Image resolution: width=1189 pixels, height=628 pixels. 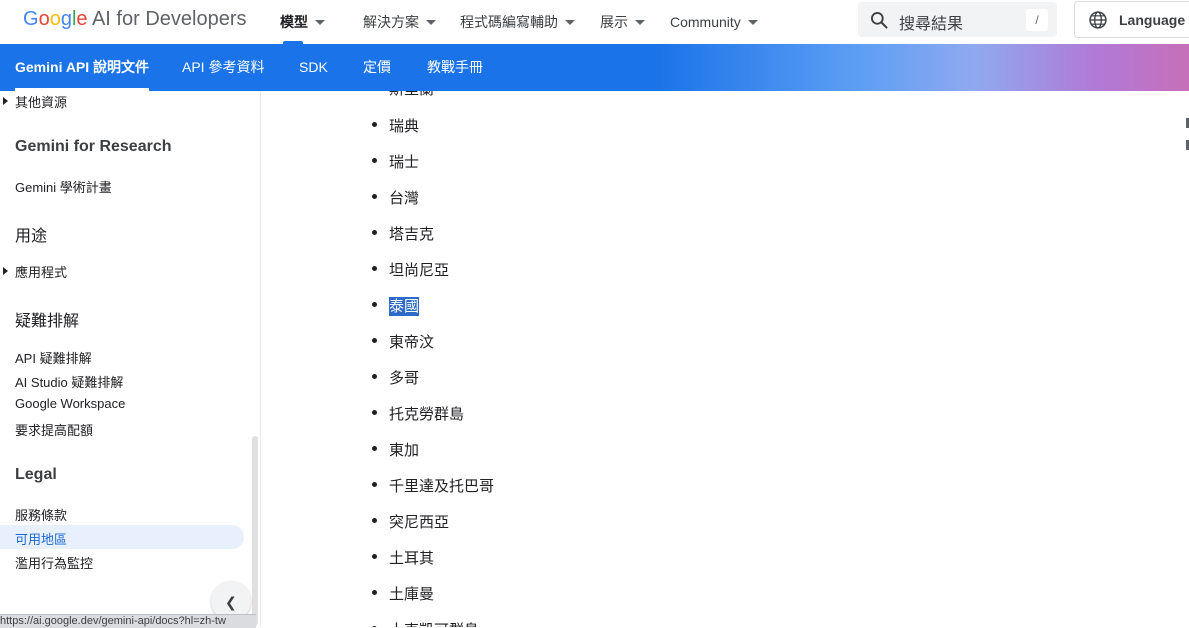 I want to click on search-input: 搜尋結果 /, so click(x=957, y=19).